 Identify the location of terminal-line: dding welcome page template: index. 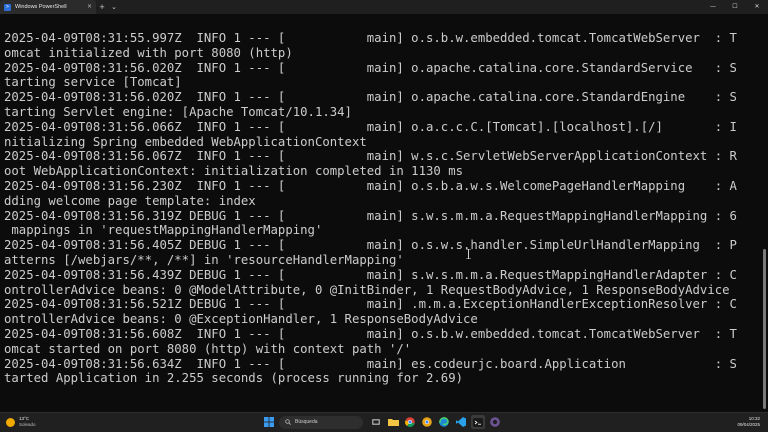
(130, 200).